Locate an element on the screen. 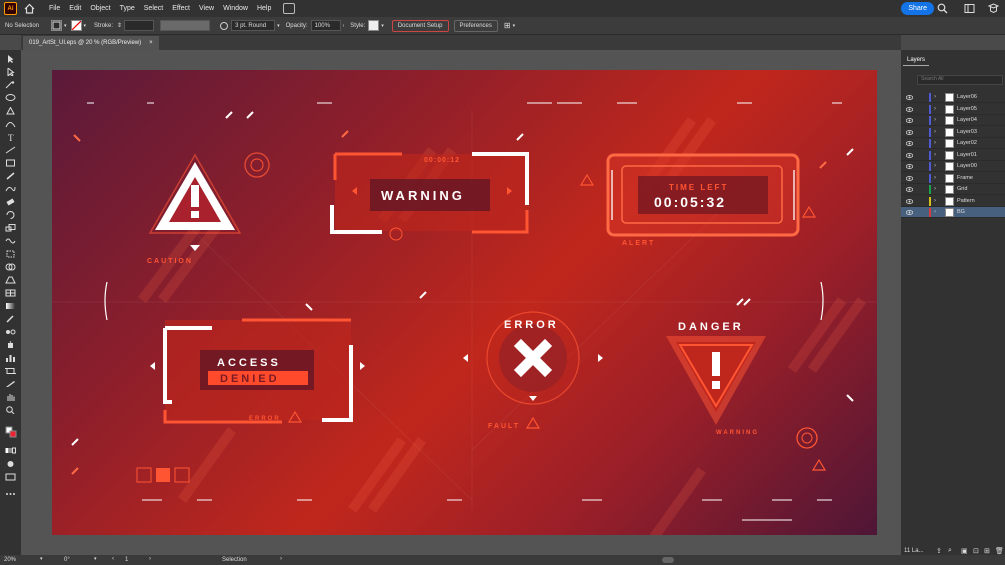  perspective-grid-tool-icon is located at coordinates (10, 280).